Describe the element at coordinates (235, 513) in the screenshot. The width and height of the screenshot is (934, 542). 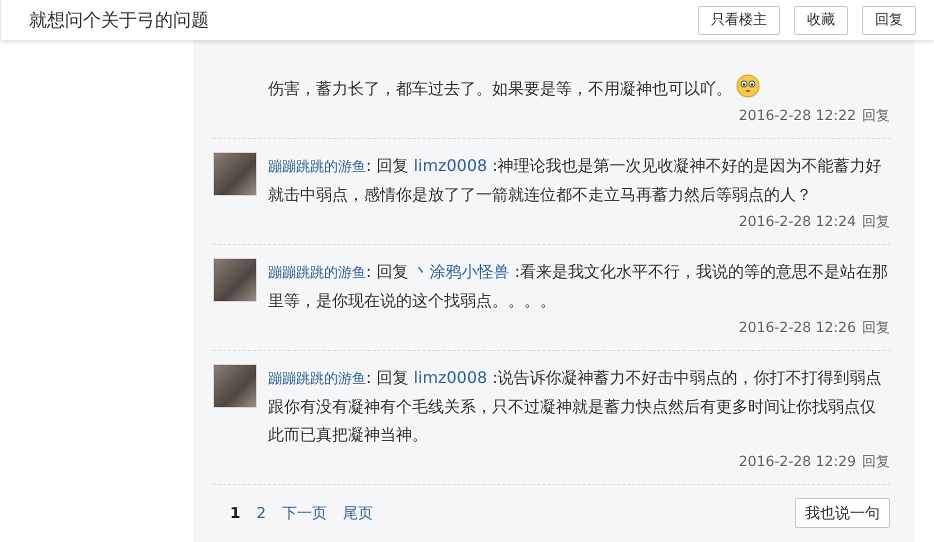
I see `page-link: 1` at that location.